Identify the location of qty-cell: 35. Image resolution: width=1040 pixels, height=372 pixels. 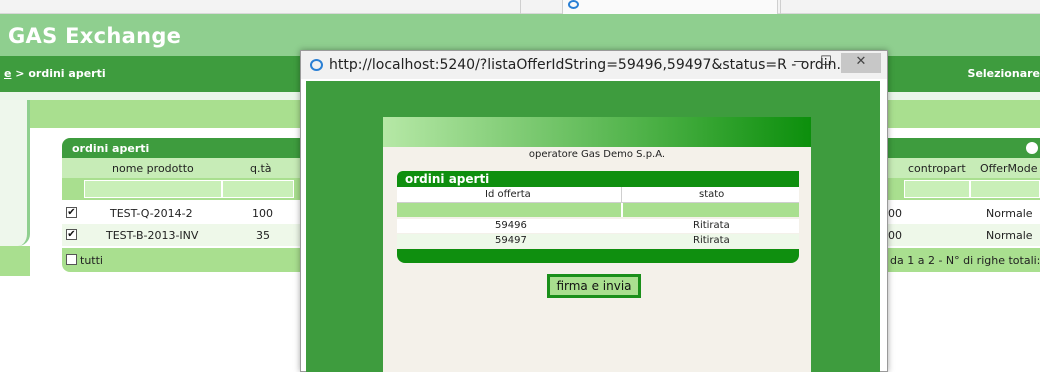
(263, 235).